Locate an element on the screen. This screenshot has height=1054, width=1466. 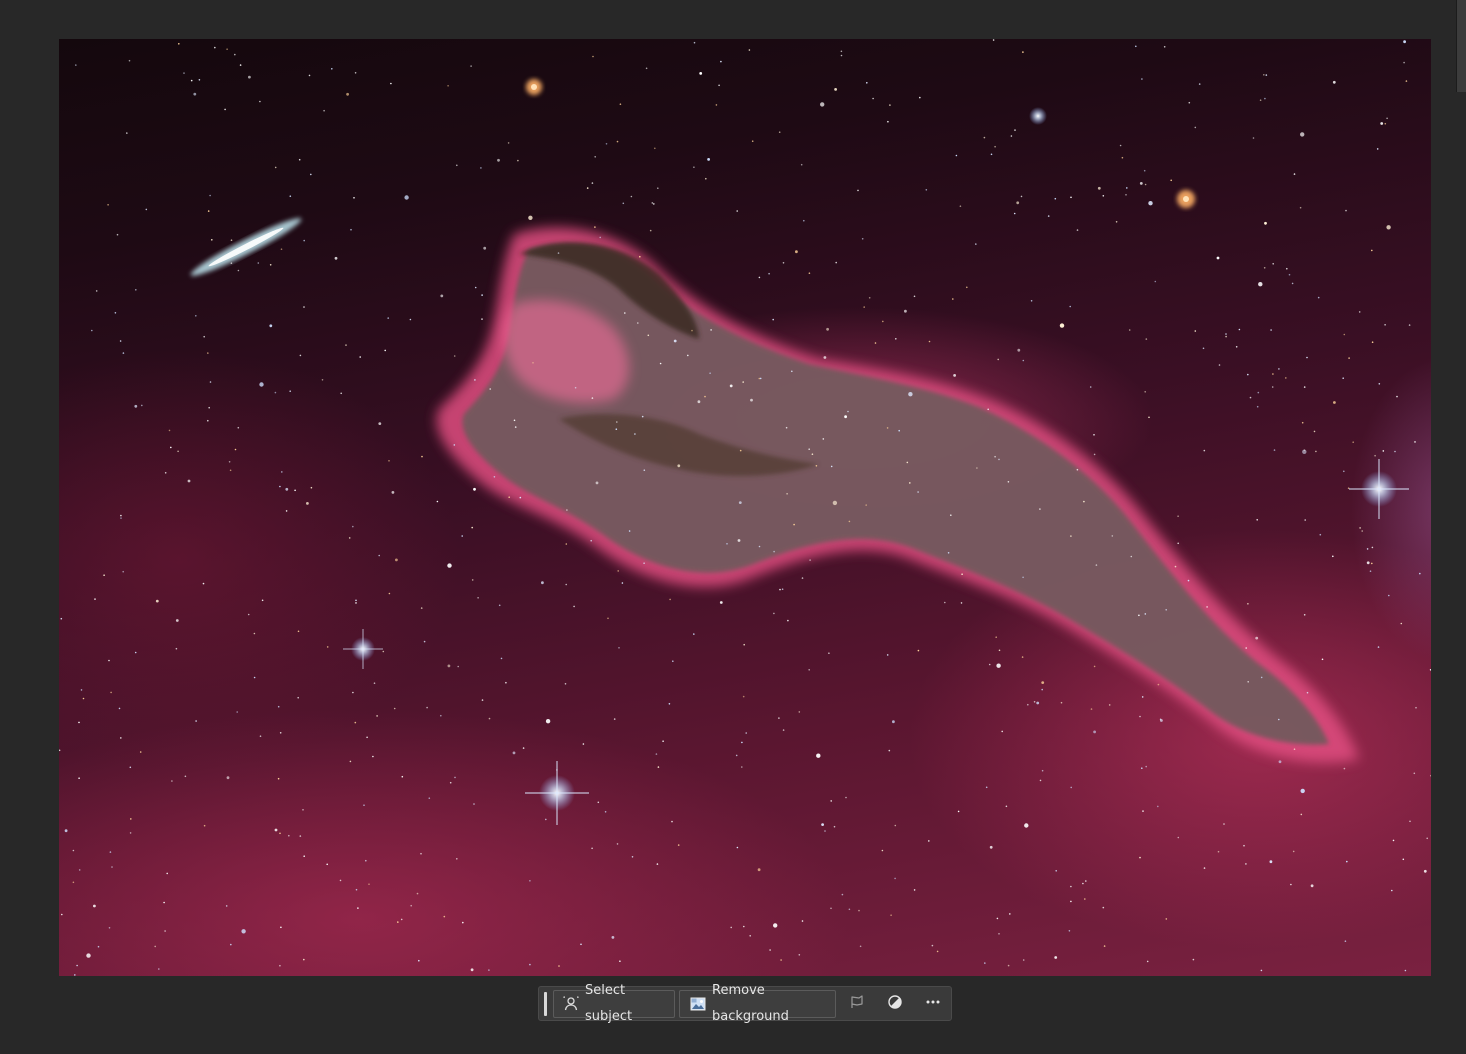
right-panel-edge is located at coordinates (1461, 46).